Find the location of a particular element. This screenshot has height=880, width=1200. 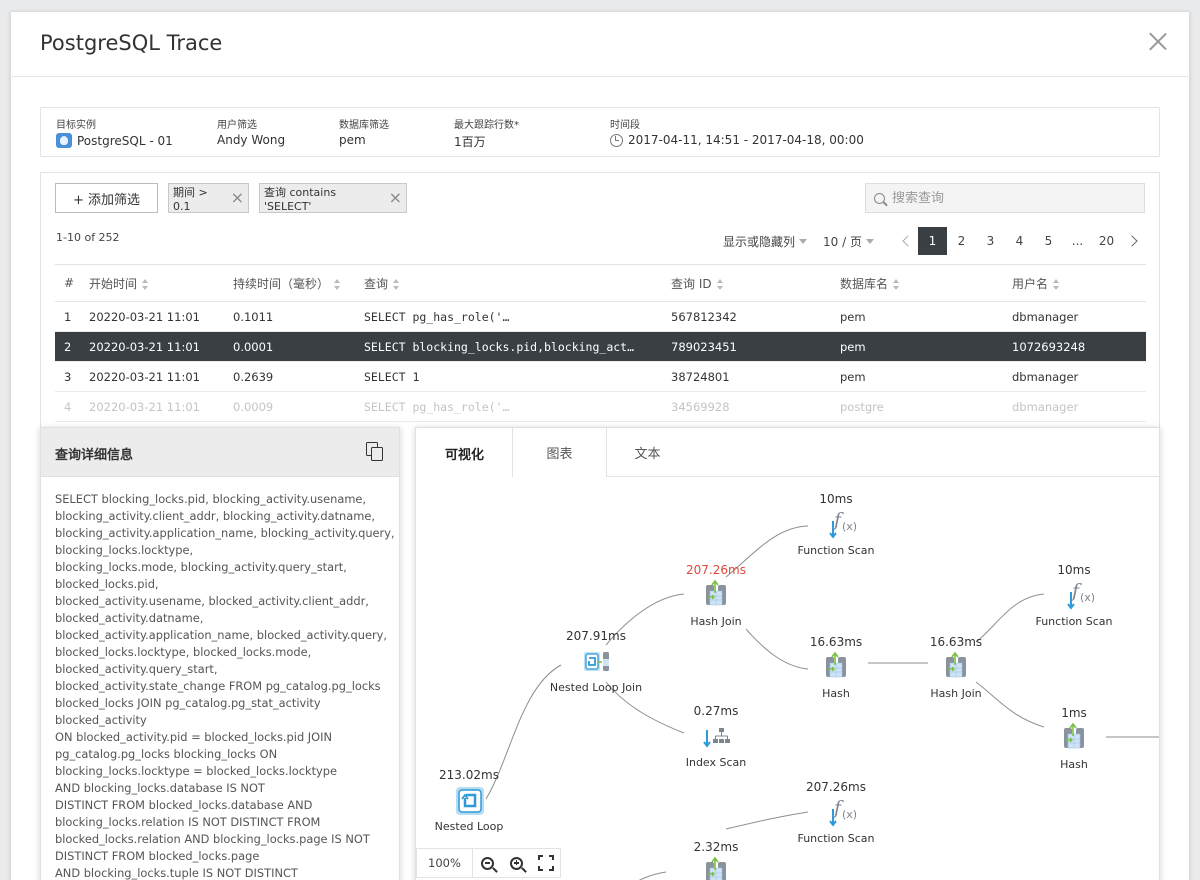

filter-chip-duration: 期间 > 0.1 × is located at coordinates (208, 198).